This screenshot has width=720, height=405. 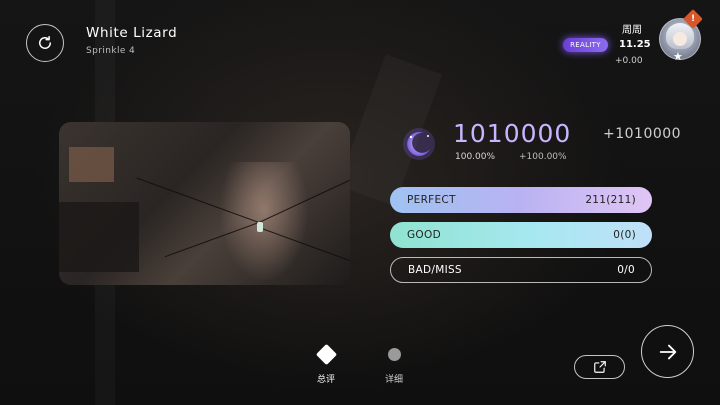 I want to click on judgement-label: PERFECT, so click(x=431, y=200).